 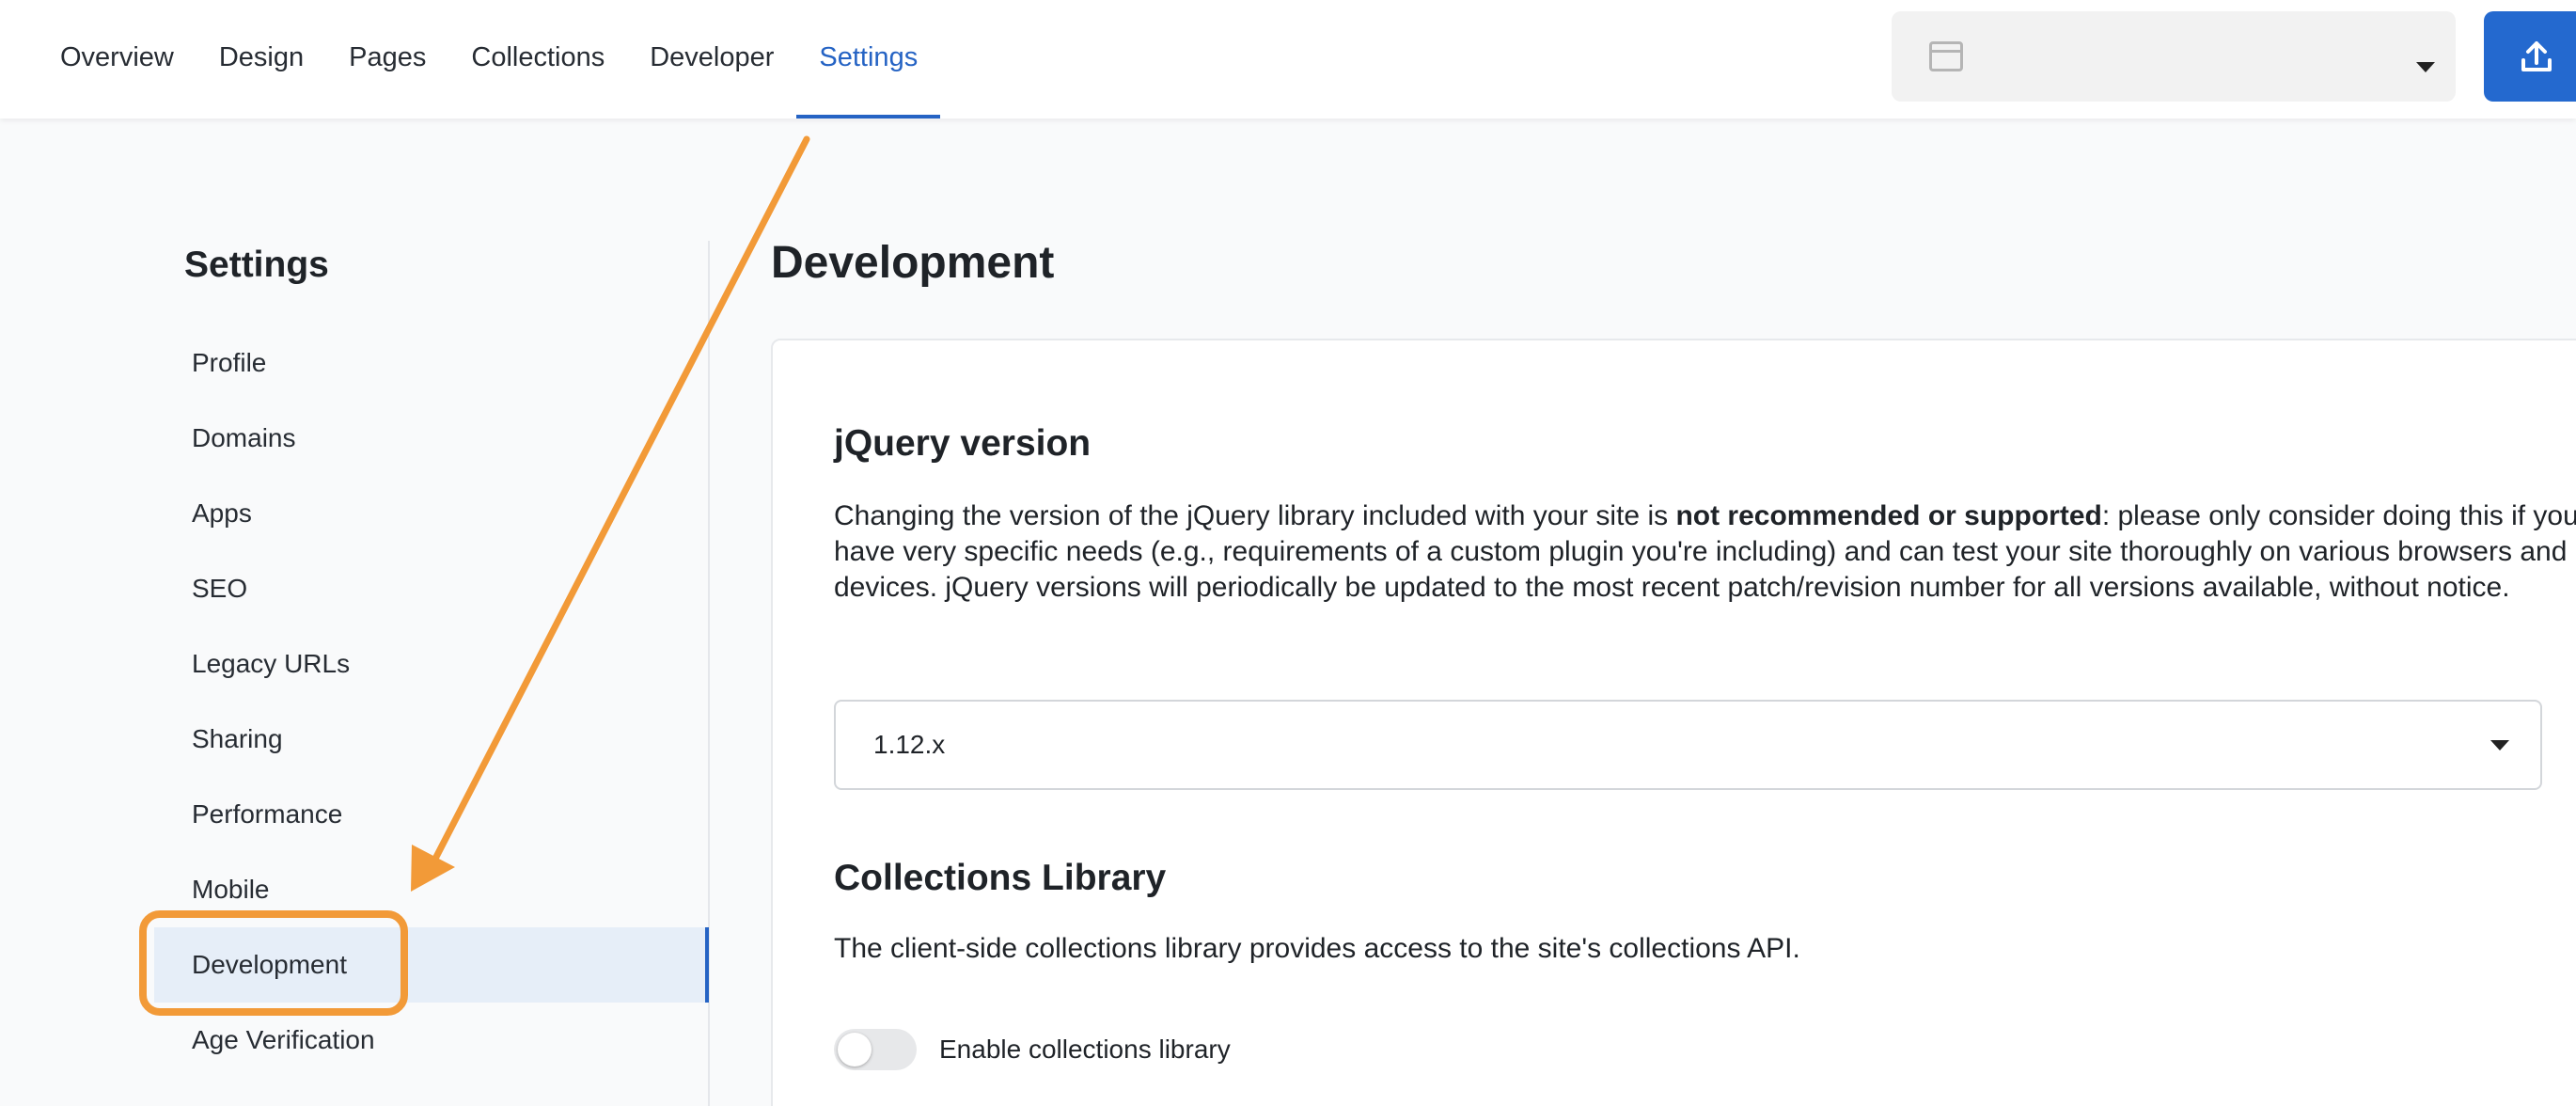 What do you see at coordinates (117, 59) in the screenshot?
I see `tab-overview: Overview` at bounding box center [117, 59].